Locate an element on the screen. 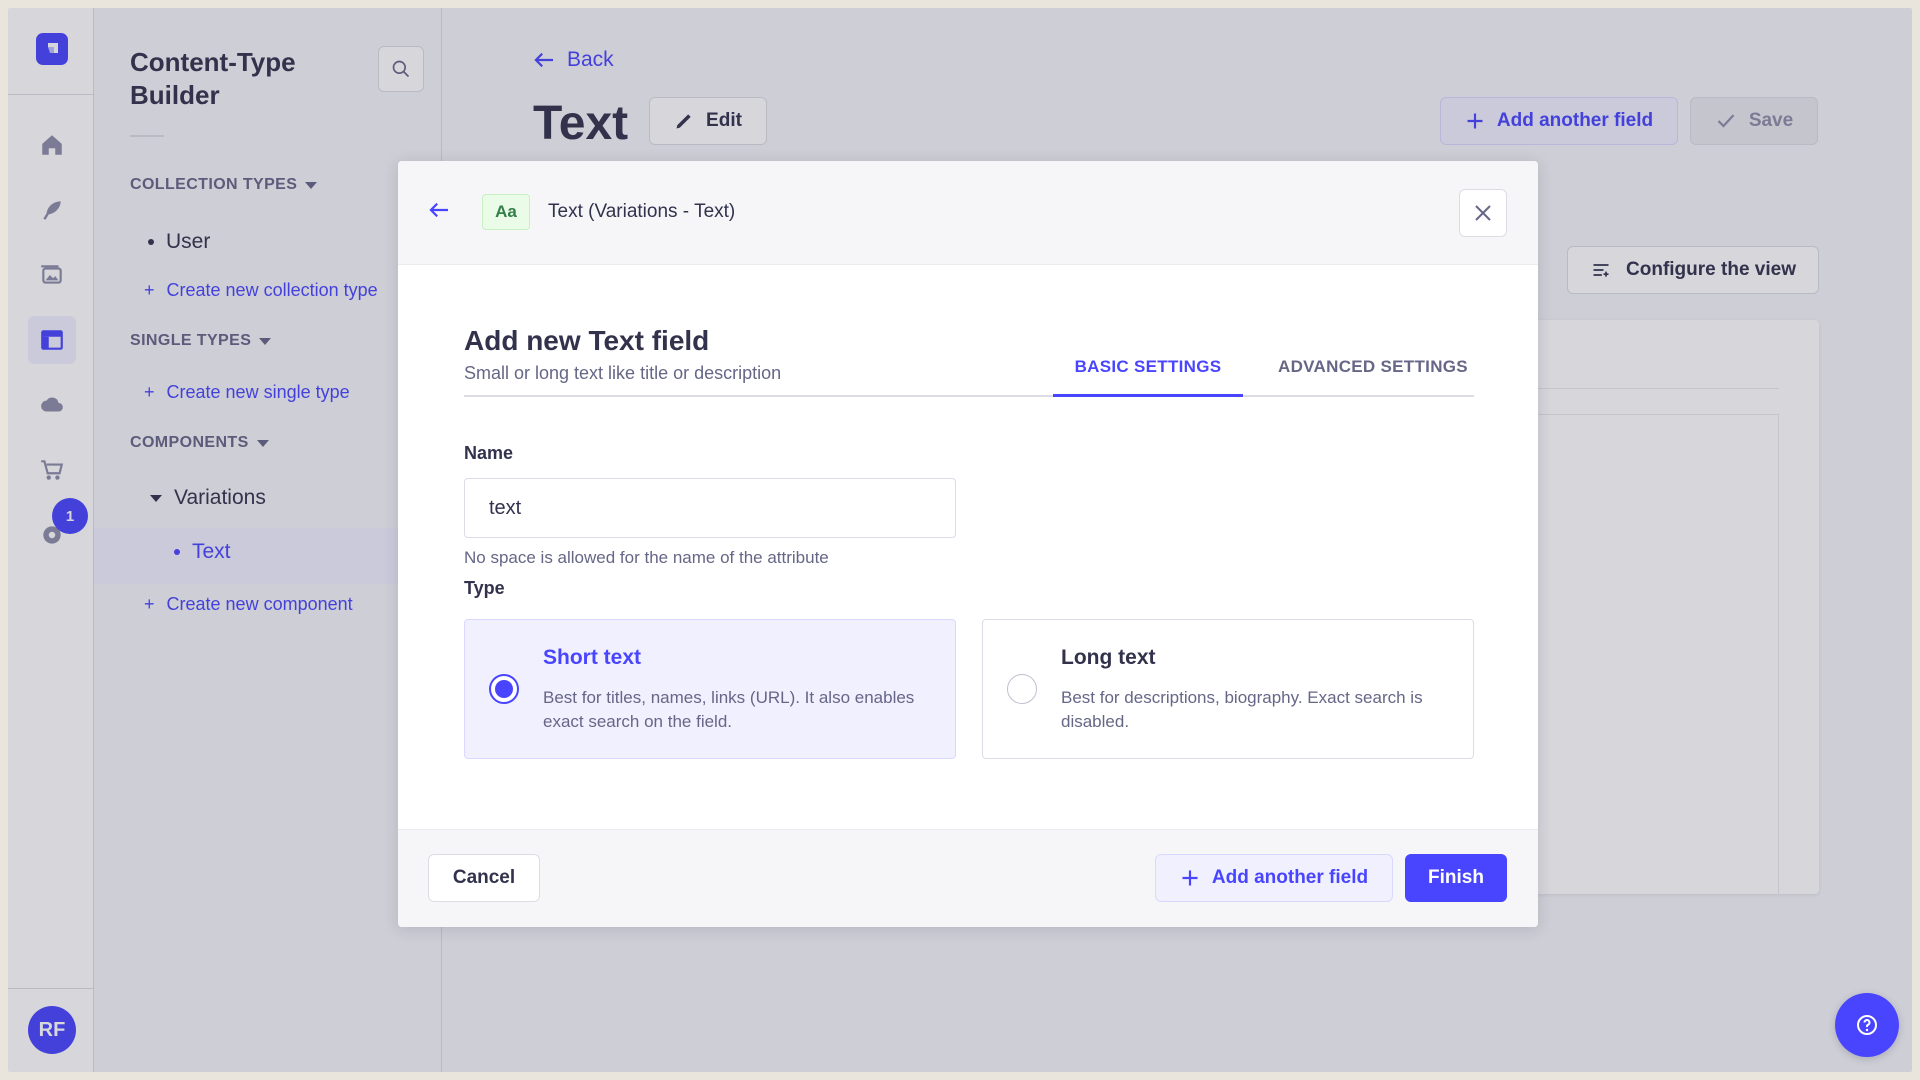 Image resolution: width=1920 pixels, height=1080 pixels. modal-back-button is located at coordinates (439, 212).